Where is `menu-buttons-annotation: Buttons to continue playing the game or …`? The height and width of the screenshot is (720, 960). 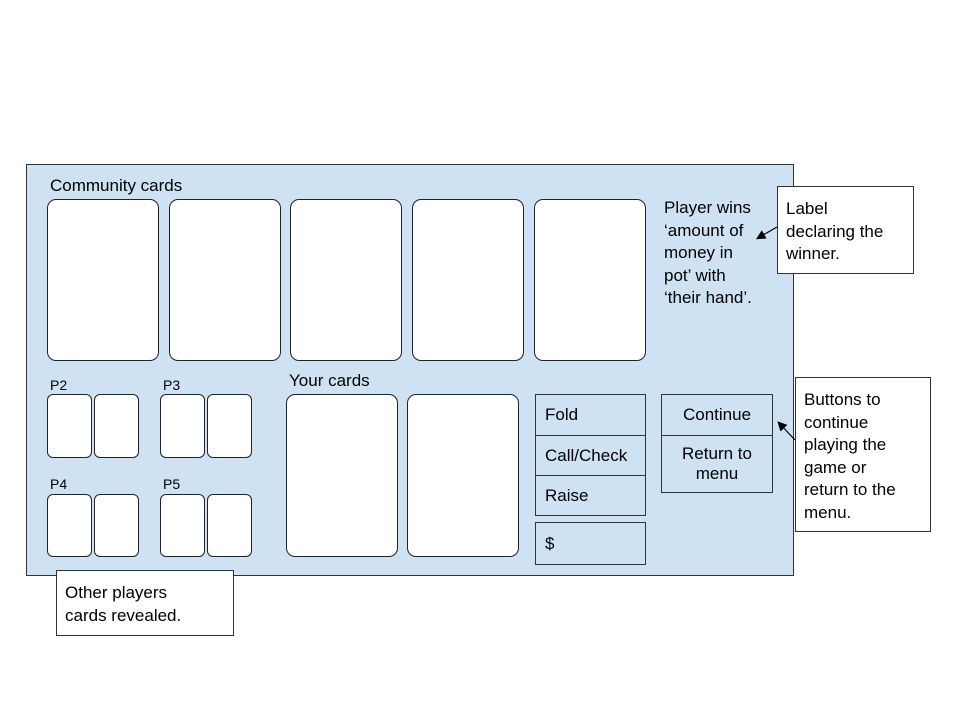
menu-buttons-annotation: Buttons to continue playing the game or … is located at coordinates (863, 454).